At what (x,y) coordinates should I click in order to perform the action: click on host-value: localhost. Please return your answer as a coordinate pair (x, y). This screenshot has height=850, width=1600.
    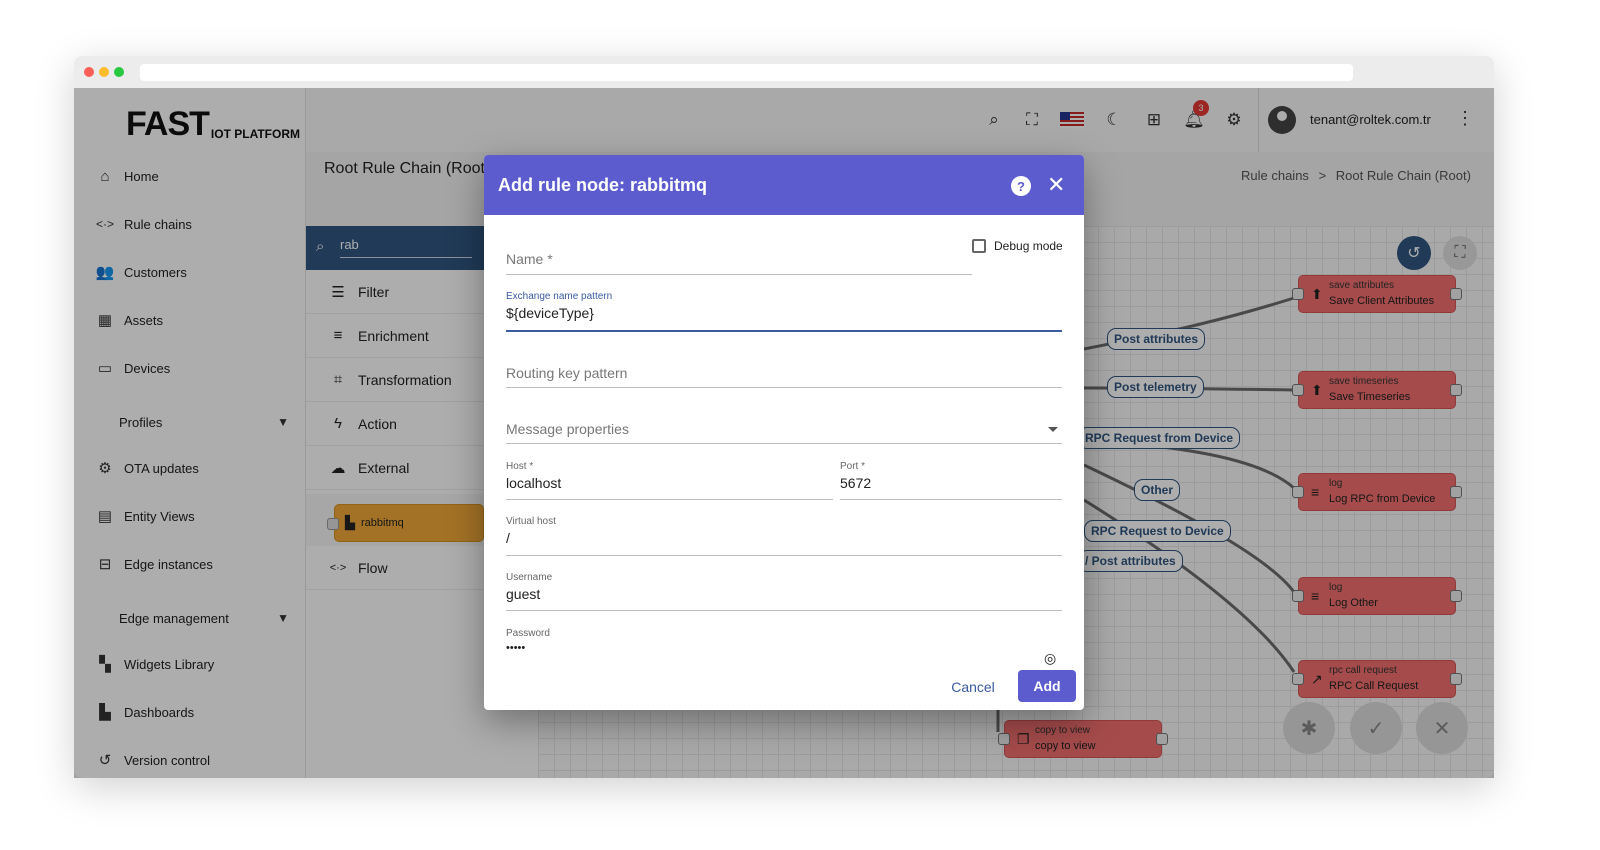
    Looking at the image, I should click on (534, 483).